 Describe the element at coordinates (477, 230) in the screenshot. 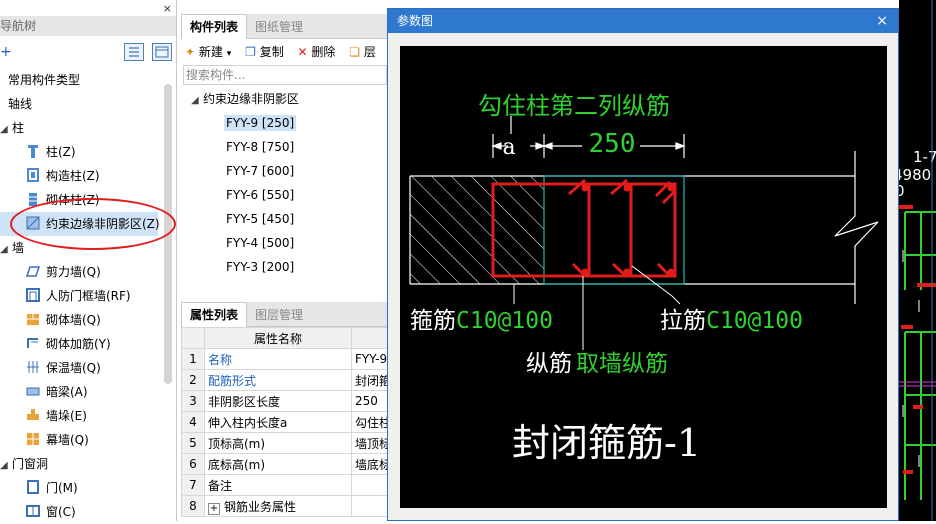

I see `column-hatch` at that location.